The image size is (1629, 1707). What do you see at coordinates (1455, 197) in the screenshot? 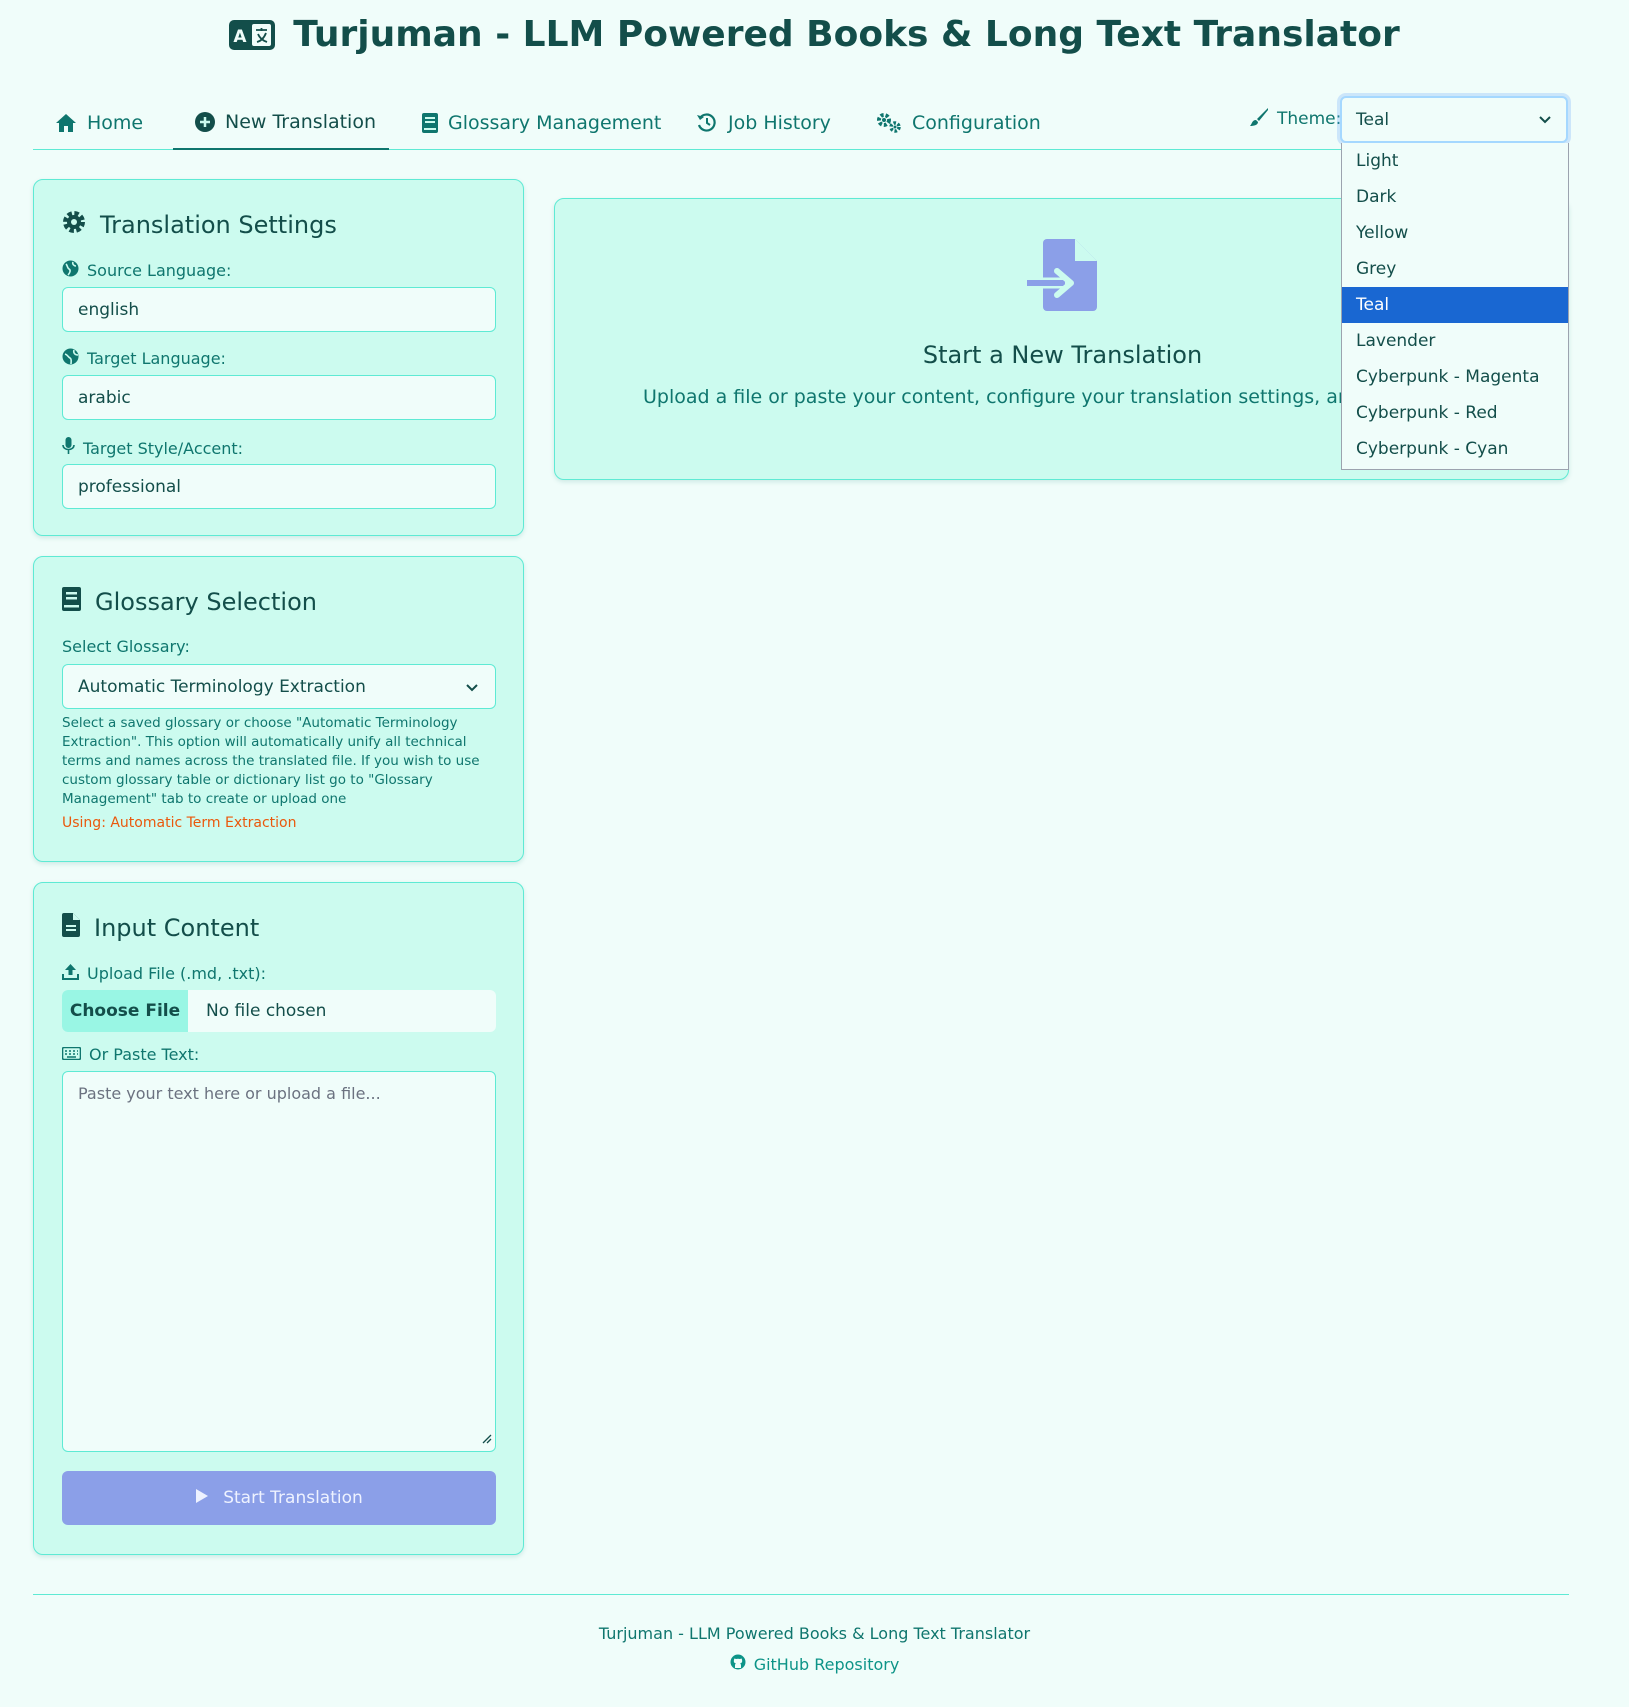
I see `theme-option-dark: Dark` at bounding box center [1455, 197].